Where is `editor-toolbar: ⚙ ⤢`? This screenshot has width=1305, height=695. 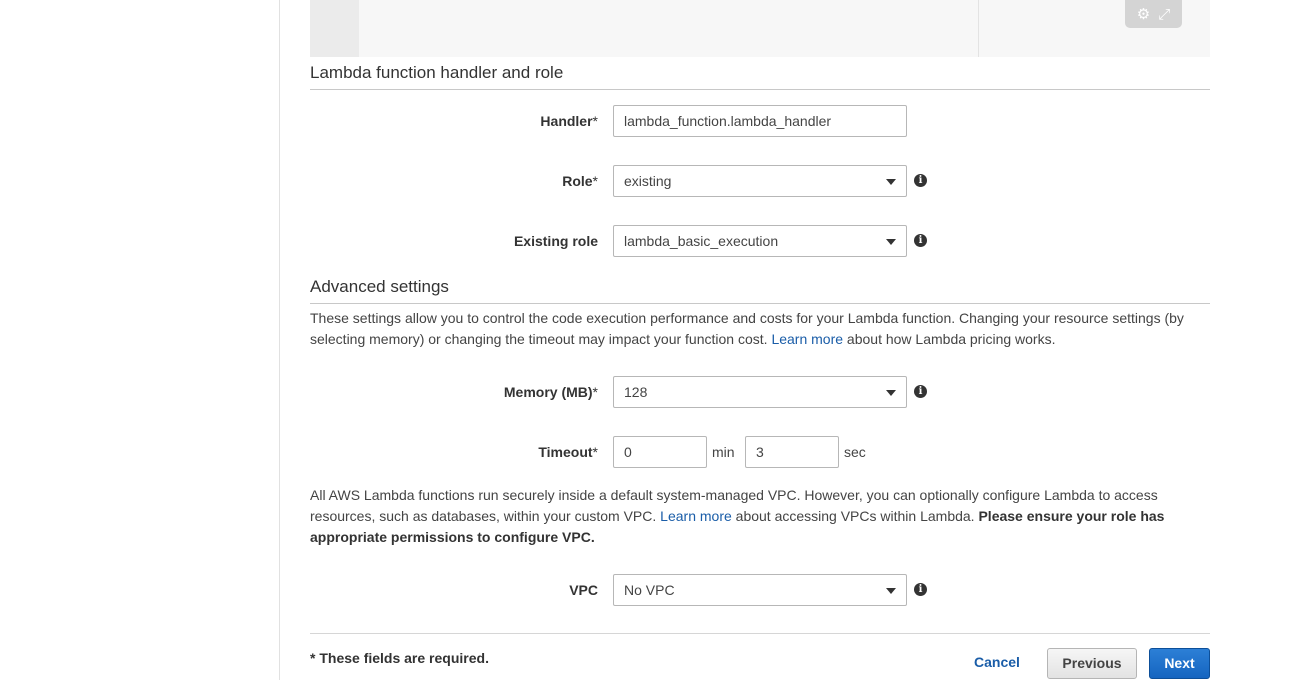
editor-toolbar: ⚙ ⤢ is located at coordinates (1153, 14).